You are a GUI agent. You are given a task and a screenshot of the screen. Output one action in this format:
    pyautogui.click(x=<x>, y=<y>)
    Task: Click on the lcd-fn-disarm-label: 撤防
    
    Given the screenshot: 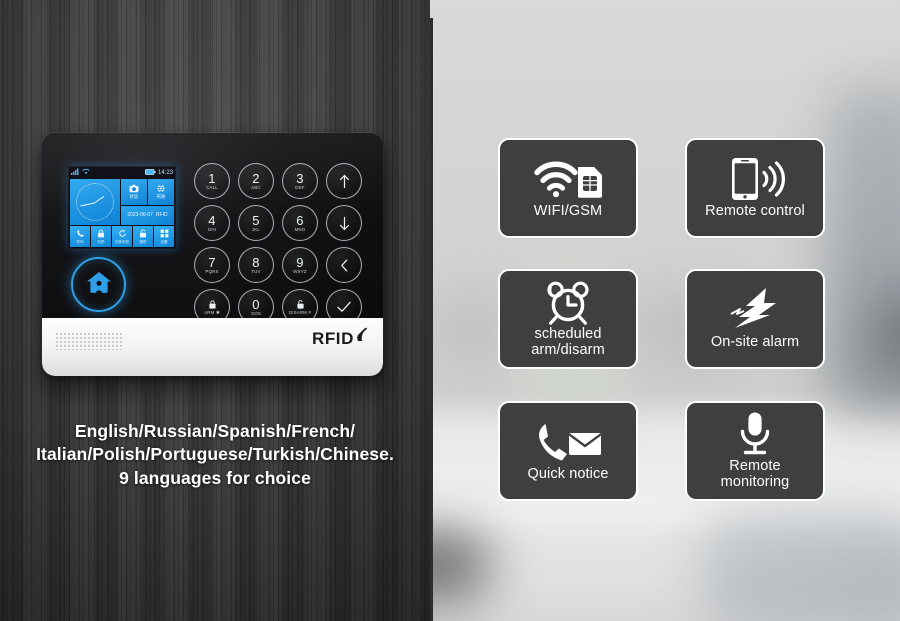 What is the action you would take?
    pyautogui.click(x=143, y=241)
    